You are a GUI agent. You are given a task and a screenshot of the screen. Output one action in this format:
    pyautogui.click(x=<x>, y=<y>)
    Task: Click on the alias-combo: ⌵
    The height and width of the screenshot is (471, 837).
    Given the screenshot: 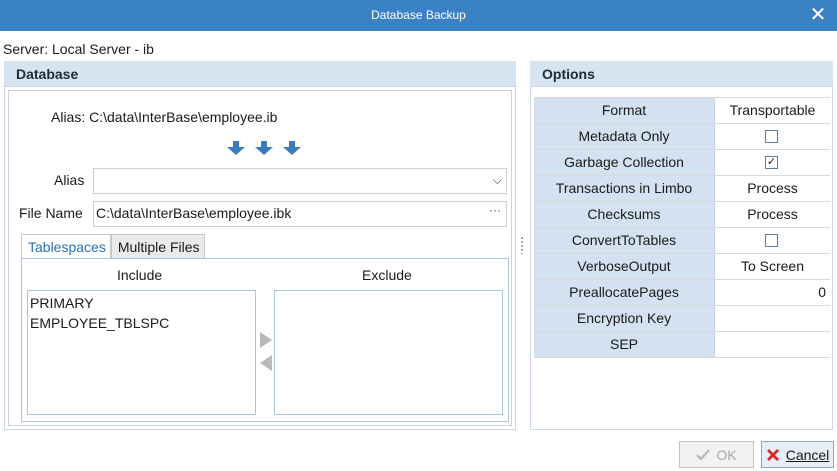 What is the action you would take?
    pyautogui.click(x=300, y=181)
    